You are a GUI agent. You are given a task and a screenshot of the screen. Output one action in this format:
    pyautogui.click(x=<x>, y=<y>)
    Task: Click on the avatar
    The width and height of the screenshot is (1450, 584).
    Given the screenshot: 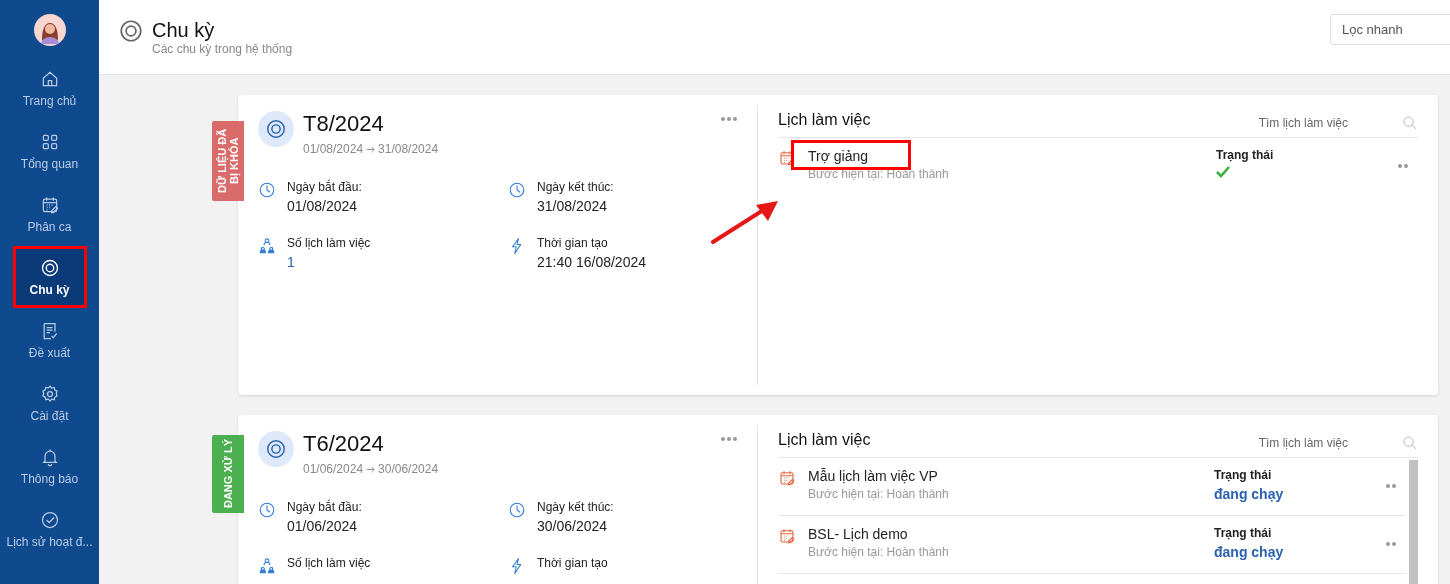 What is the action you would take?
    pyautogui.click(x=49, y=30)
    